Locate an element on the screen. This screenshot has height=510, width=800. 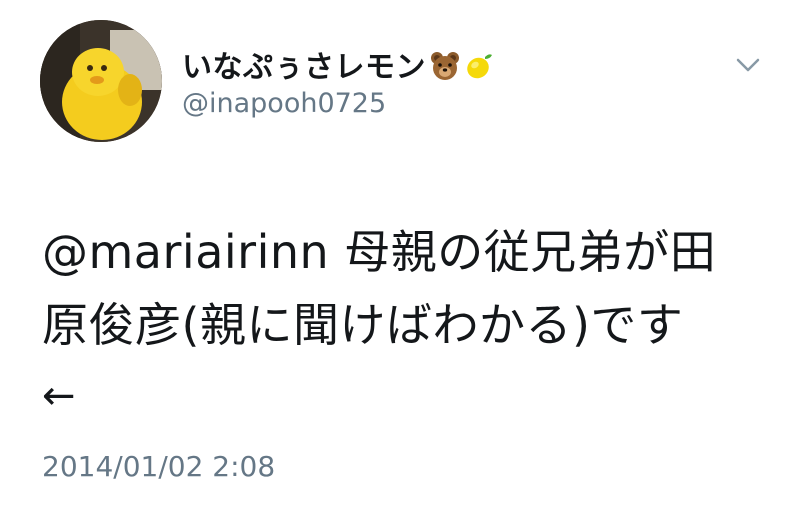
avatar-photo-icon is located at coordinates (101, 81).